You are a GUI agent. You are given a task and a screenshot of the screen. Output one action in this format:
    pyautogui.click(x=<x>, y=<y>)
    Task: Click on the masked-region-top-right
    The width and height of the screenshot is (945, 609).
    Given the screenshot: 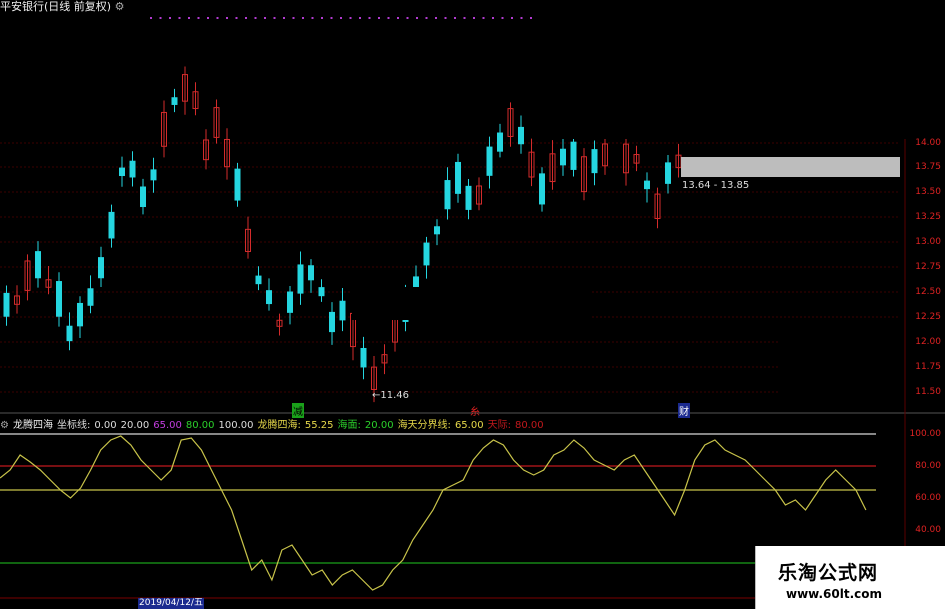 What is the action you would take?
    pyautogui.click(x=739, y=69)
    